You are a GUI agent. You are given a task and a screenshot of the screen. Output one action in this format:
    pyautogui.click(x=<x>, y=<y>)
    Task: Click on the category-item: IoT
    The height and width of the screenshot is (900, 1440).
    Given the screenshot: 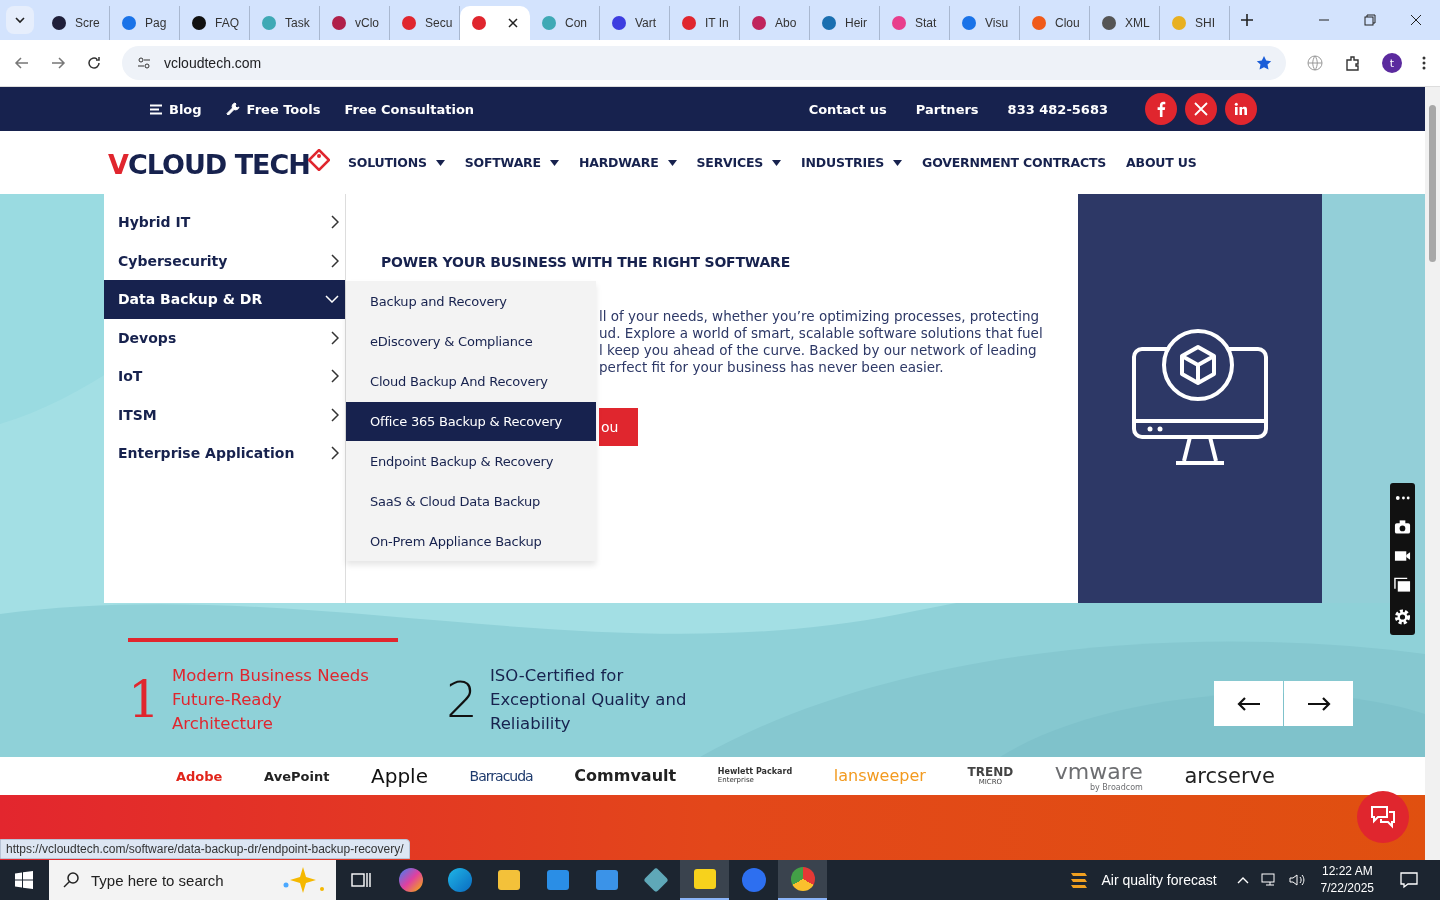 What is the action you would take?
    pyautogui.click(x=224, y=376)
    